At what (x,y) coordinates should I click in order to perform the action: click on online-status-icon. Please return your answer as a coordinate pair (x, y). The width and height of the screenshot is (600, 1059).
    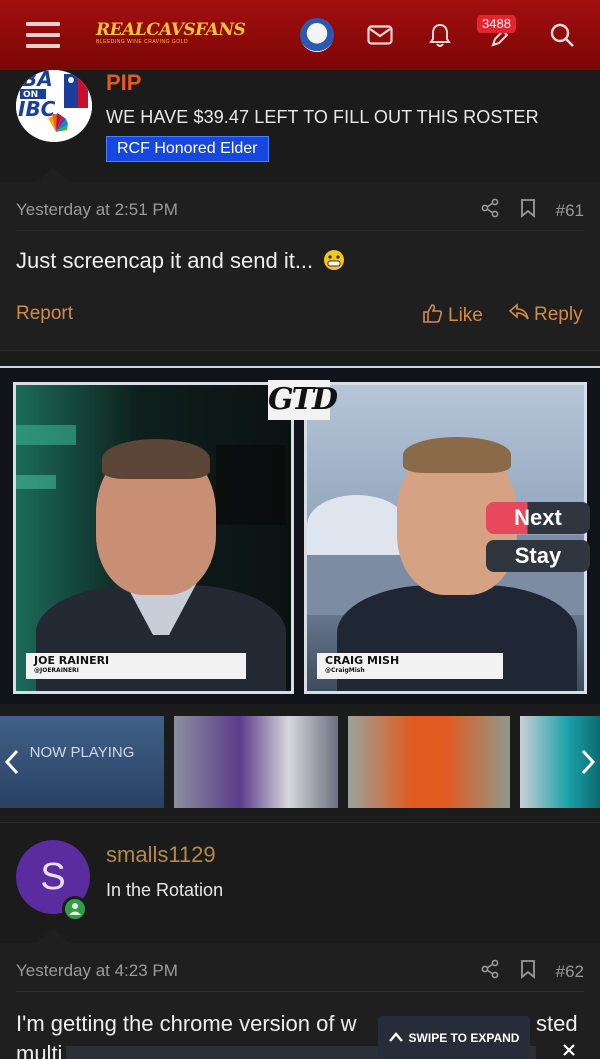
    Looking at the image, I should click on (75, 909).